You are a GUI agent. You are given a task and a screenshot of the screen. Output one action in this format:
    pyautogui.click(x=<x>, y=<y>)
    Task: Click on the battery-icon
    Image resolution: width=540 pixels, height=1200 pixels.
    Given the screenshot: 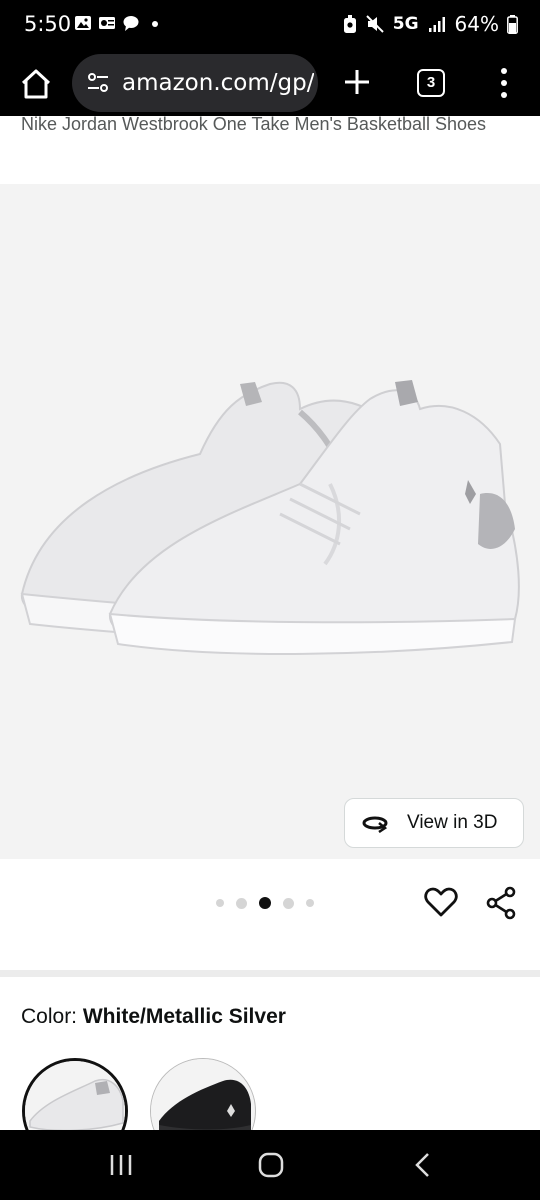 What is the action you would take?
    pyautogui.click(x=512, y=24)
    